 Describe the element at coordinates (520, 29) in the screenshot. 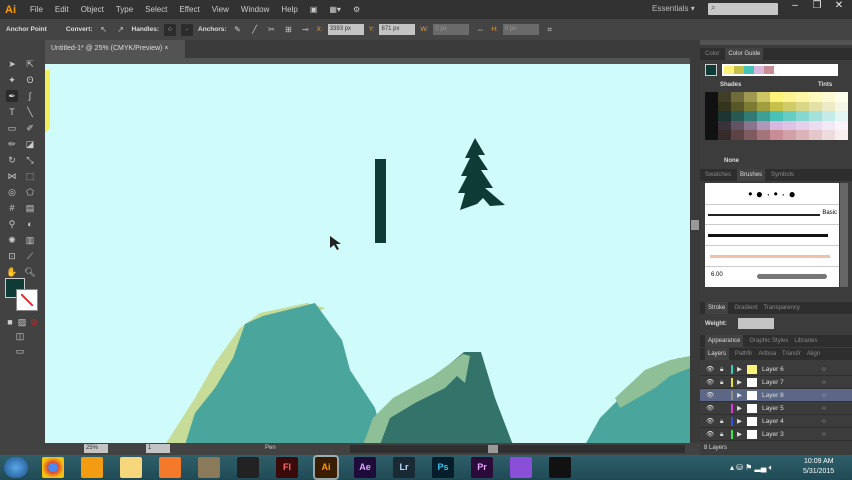

I see `height-field: 0 px` at that location.